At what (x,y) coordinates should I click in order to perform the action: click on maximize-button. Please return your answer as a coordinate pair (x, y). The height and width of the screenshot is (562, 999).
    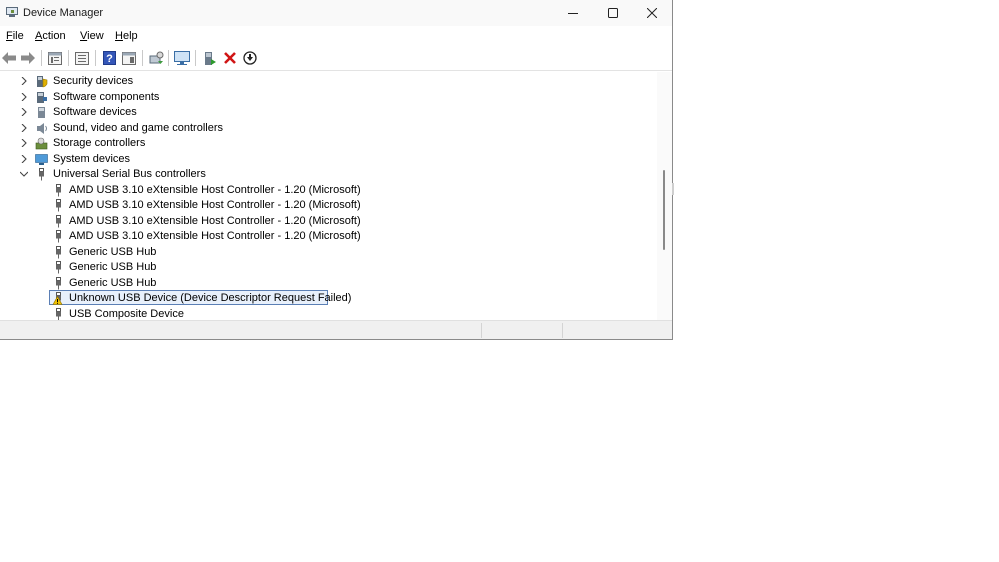
    Looking at the image, I should click on (613, 13).